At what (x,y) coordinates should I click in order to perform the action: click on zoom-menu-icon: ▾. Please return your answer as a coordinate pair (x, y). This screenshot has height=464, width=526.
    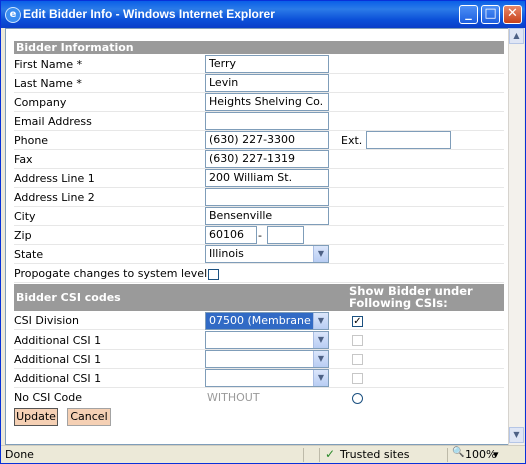
    Looking at the image, I should click on (496, 454).